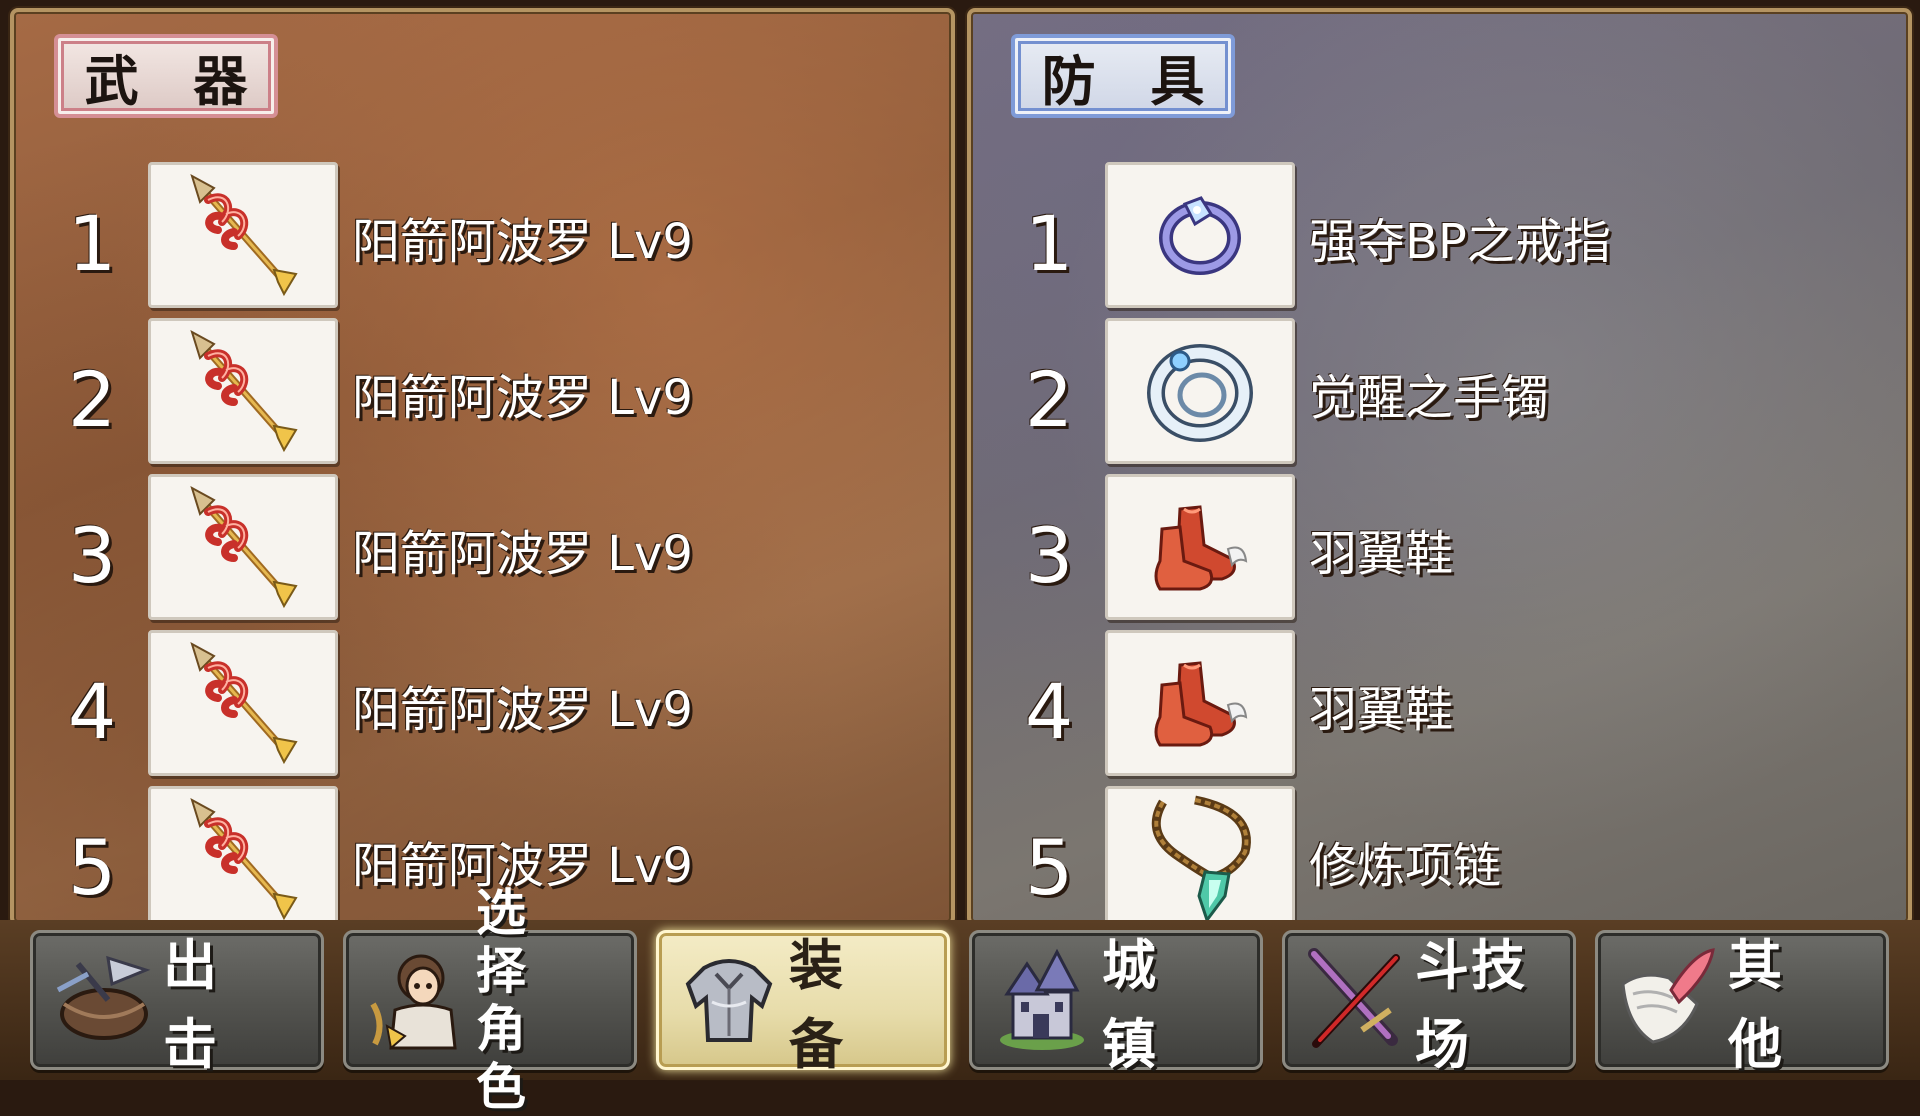 The height and width of the screenshot is (1116, 1920). I want to click on town-button: 城 镇, so click(1116, 1003).